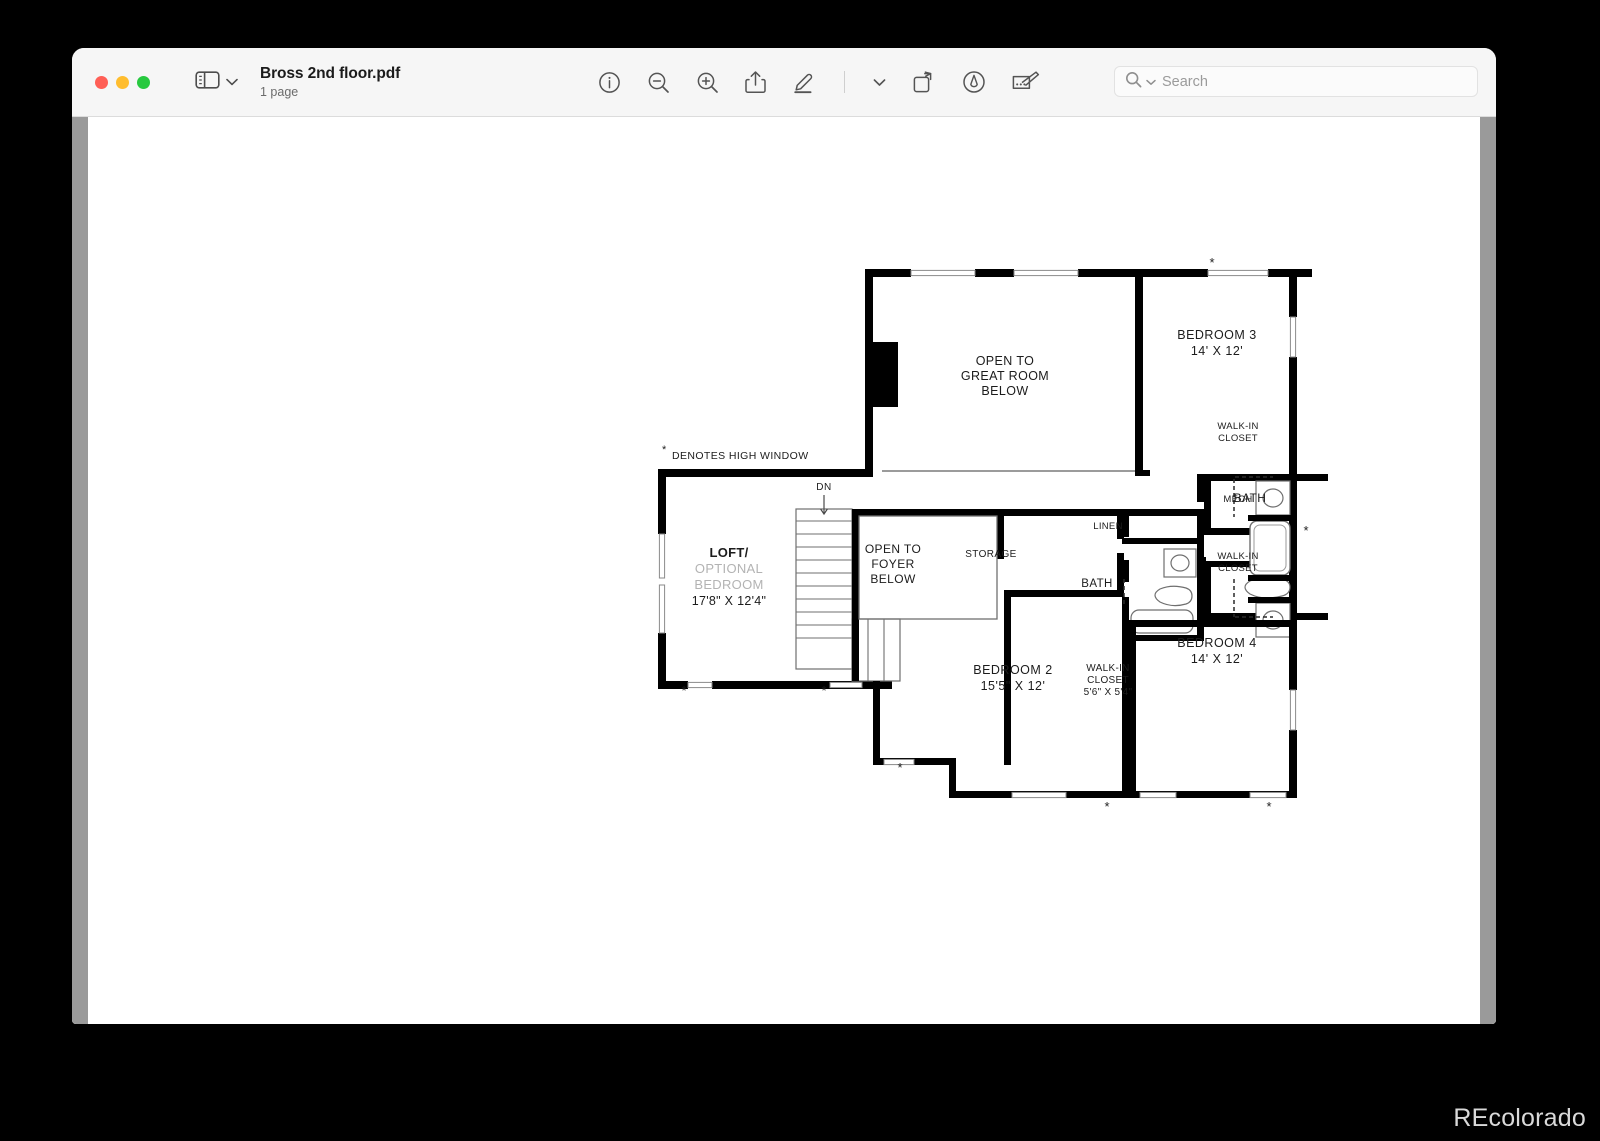  I want to click on sidebar-toggle-button, so click(216, 82).